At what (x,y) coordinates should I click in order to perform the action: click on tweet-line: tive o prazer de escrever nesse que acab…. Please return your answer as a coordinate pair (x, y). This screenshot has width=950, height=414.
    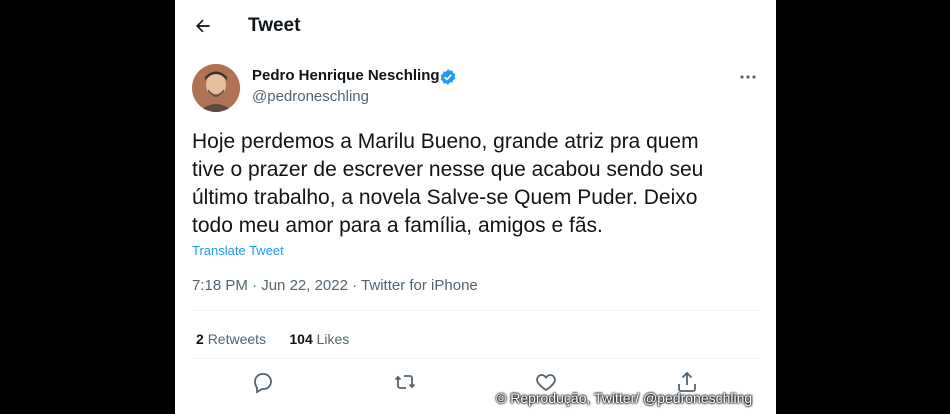
    Looking at the image, I should click on (448, 169).